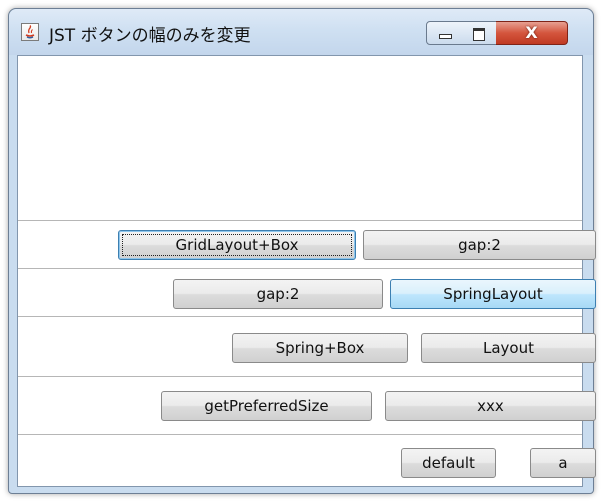  What do you see at coordinates (479, 245) in the screenshot?
I see `gap2-button: gap:2` at bounding box center [479, 245].